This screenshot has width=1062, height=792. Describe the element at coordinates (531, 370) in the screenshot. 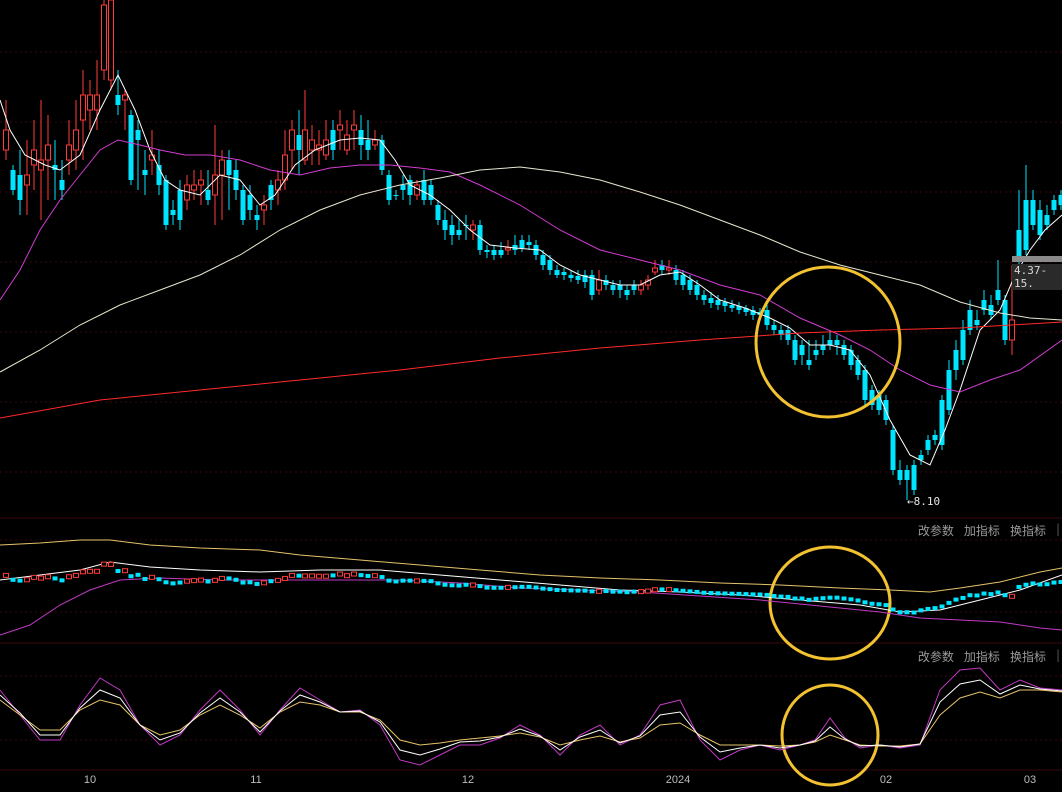

I see `ma-line-longest` at that location.